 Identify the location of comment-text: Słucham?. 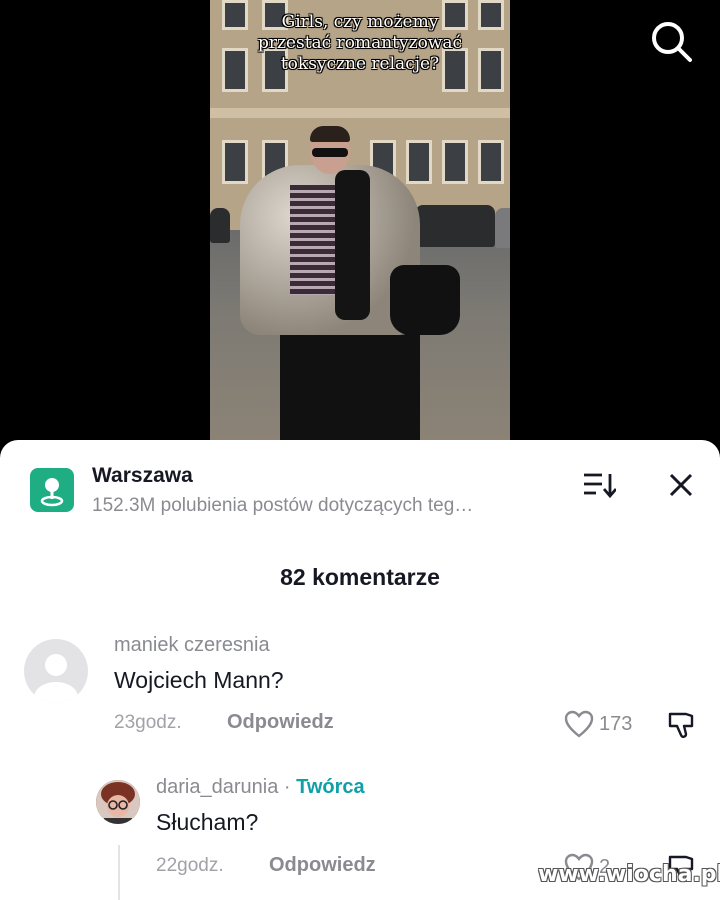
(207, 822).